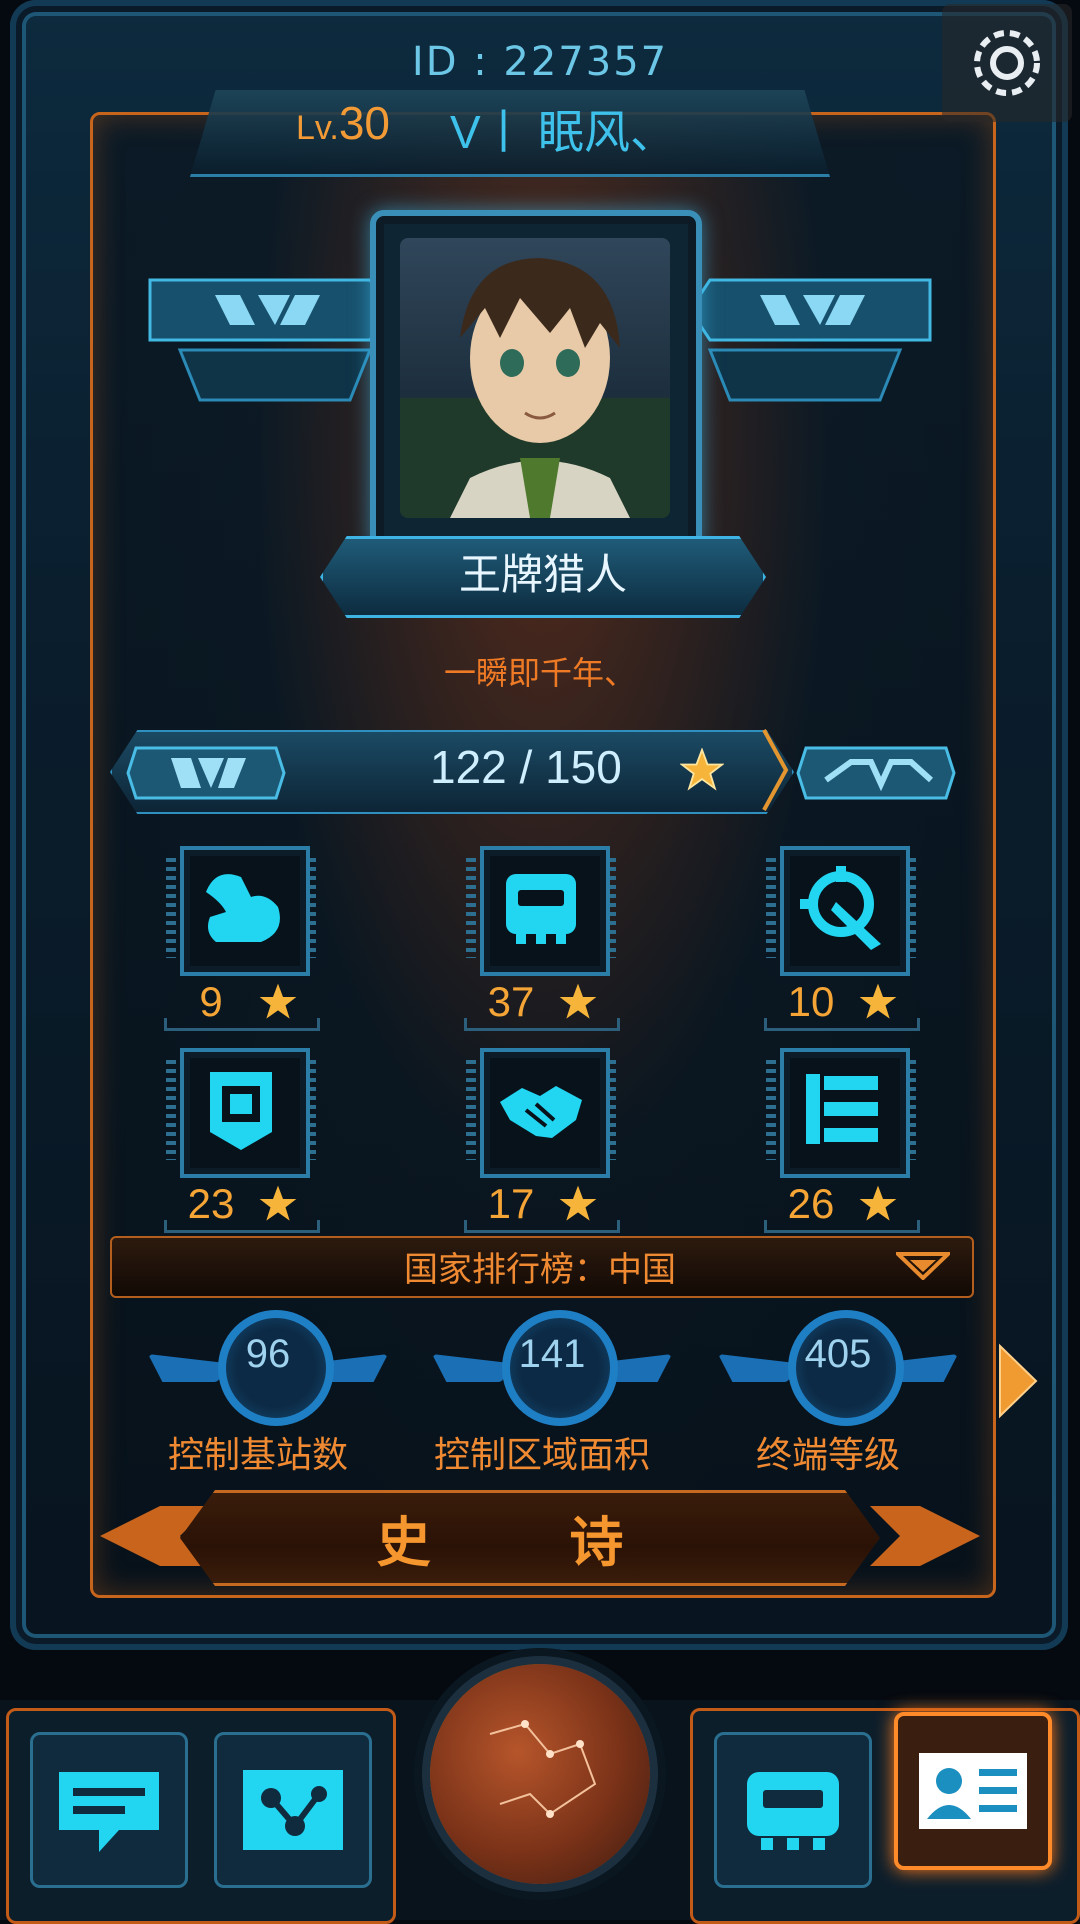 The height and width of the screenshot is (1924, 1080). I want to click on target-icon, so click(840, 908).